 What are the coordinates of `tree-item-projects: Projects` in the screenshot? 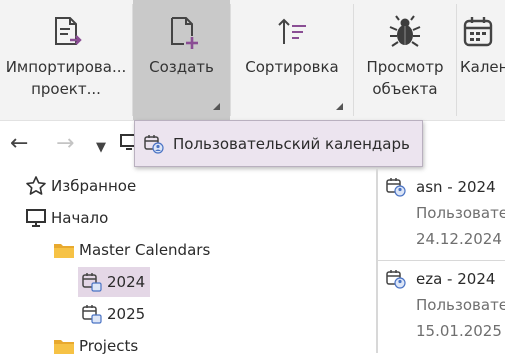 It's located at (95, 346).